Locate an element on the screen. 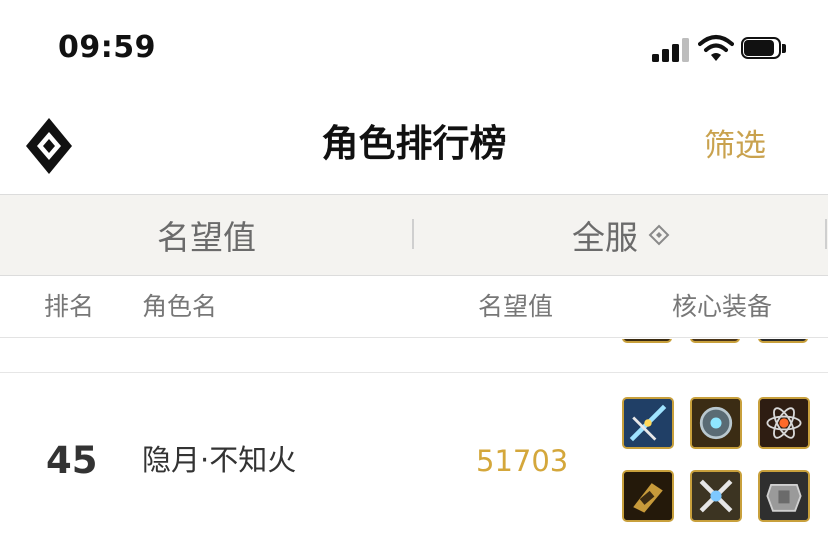 The width and height of the screenshot is (828, 546). table-row-partial is located at coordinates (414, 356).